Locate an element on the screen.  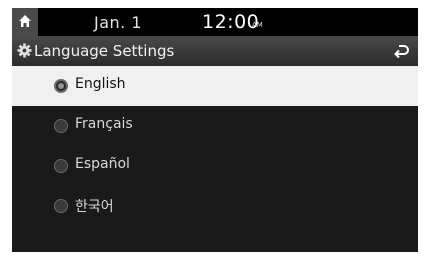
radio-selected-icon is located at coordinates (61, 86).